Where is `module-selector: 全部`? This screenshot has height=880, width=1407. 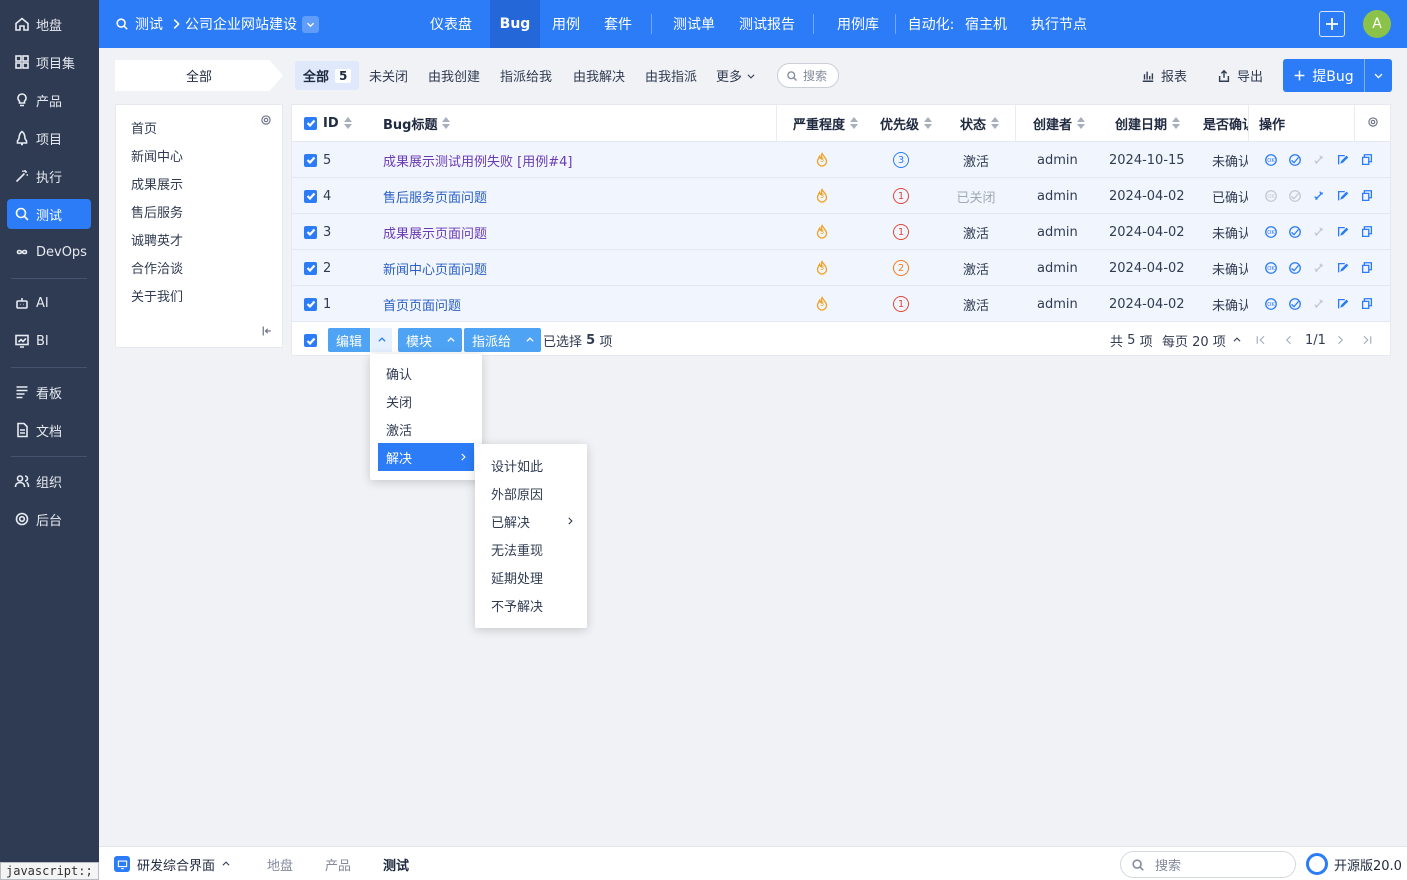
module-selector: 全部 is located at coordinates (199, 75).